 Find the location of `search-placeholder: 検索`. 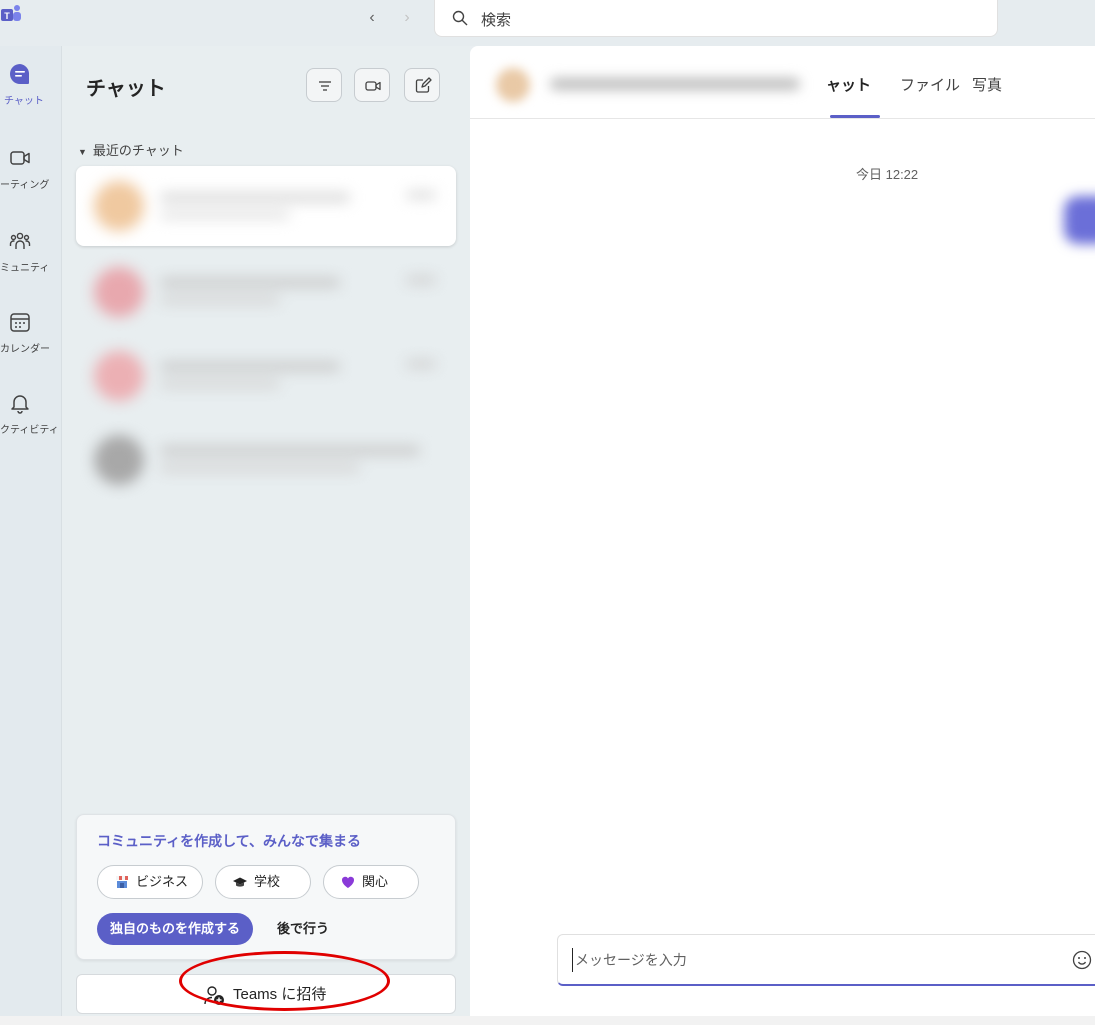

search-placeholder: 検索 is located at coordinates (496, 20).